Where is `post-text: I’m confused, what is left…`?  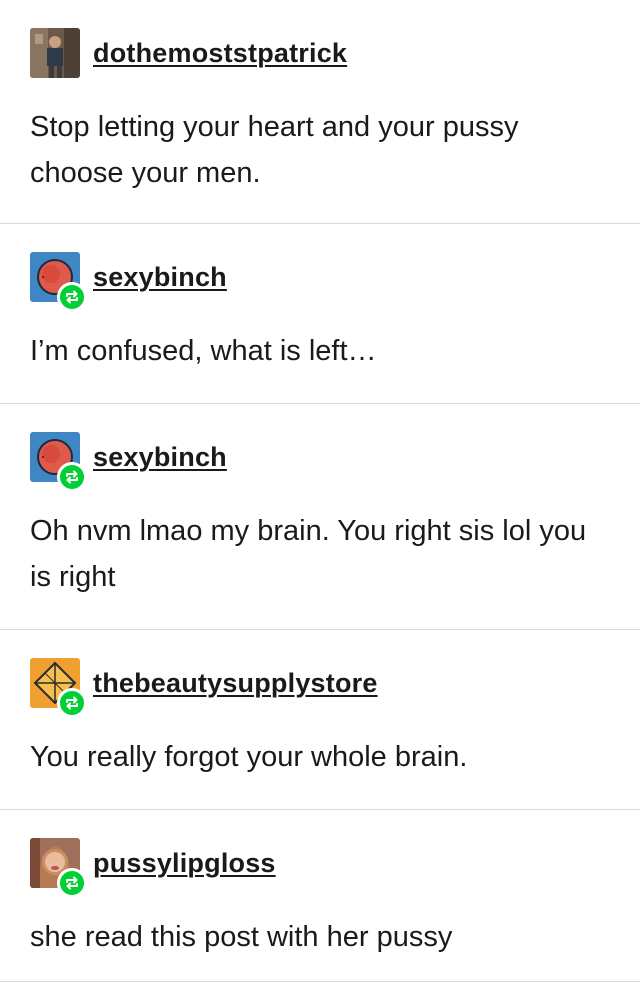
post-text: I’m confused, what is left… is located at coordinates (203, 351).